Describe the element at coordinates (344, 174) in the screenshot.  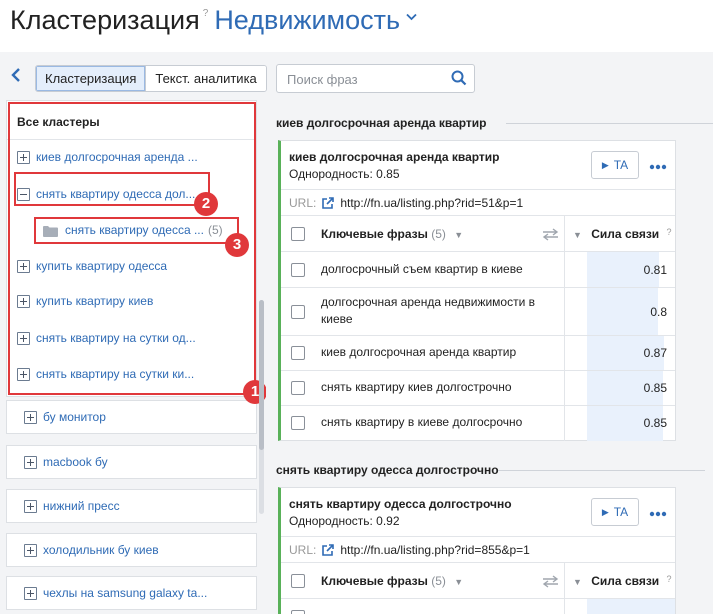
I see `homogeneity: Однородность: 0.85` at that location.